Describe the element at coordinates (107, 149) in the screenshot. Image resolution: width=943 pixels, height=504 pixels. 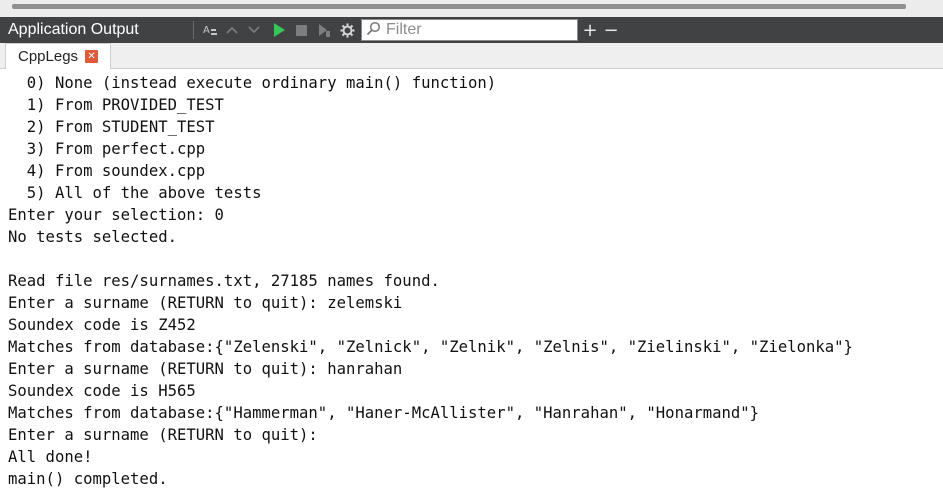
I see `output-line: 3) From perfect.cpp` at that location.